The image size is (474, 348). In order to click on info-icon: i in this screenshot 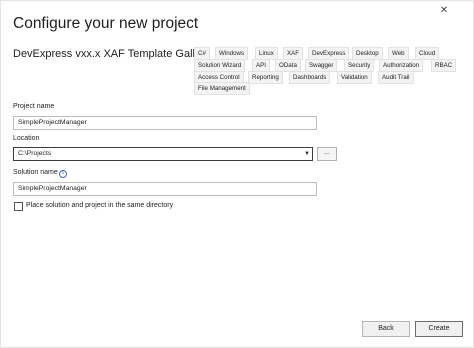, I will do `click(63, 174)`.